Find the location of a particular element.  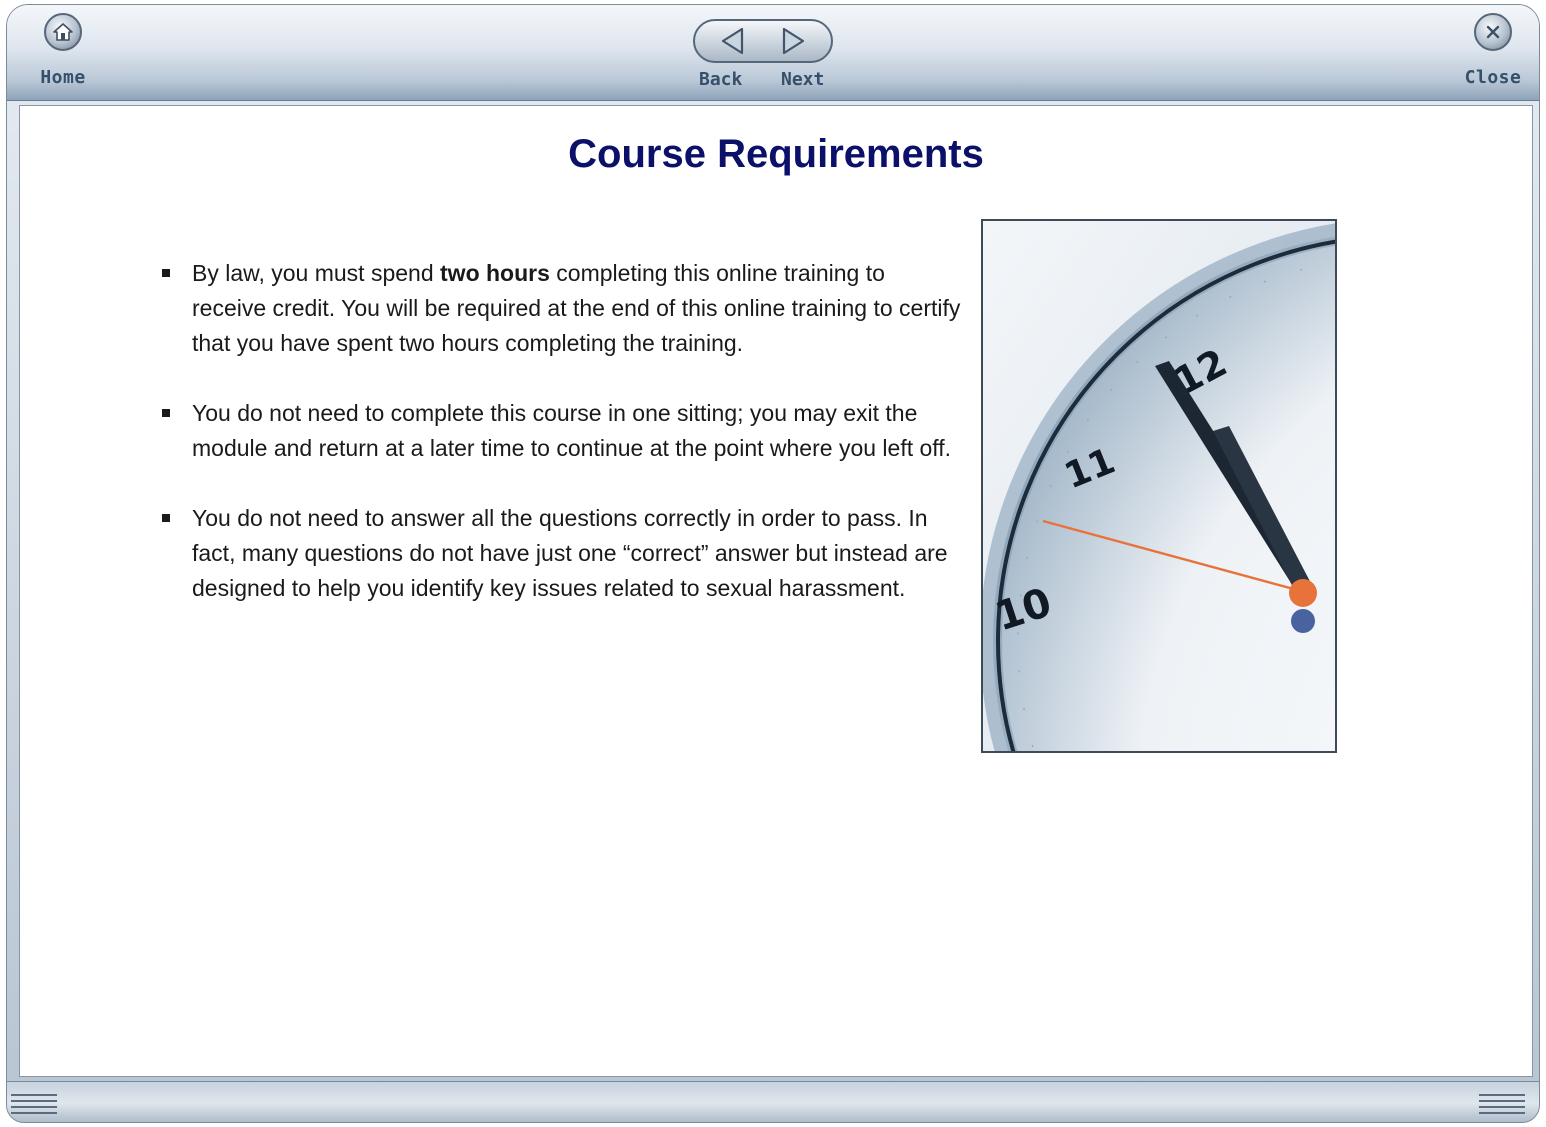

nav-control is located at coordinates (763, 41).